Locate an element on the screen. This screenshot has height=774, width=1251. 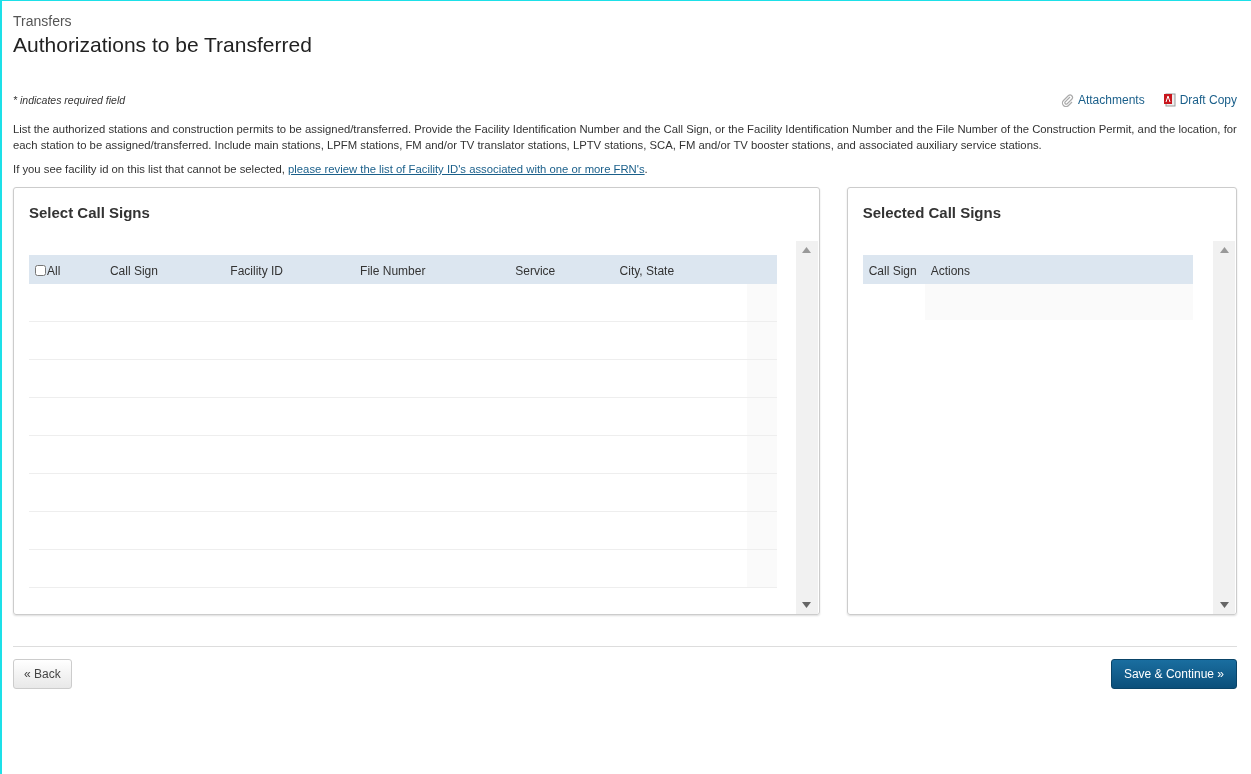
panel-title: Selected Call Signs is located at coordinates (932, 212).